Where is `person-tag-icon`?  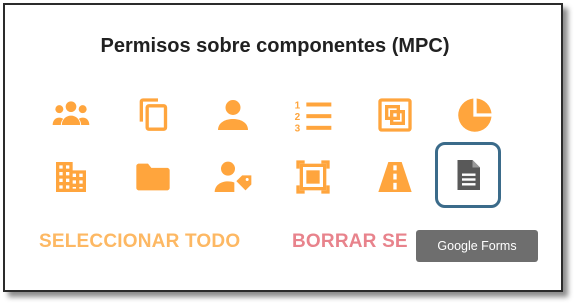 person-tag-icon is located at coordinates (233, 177).